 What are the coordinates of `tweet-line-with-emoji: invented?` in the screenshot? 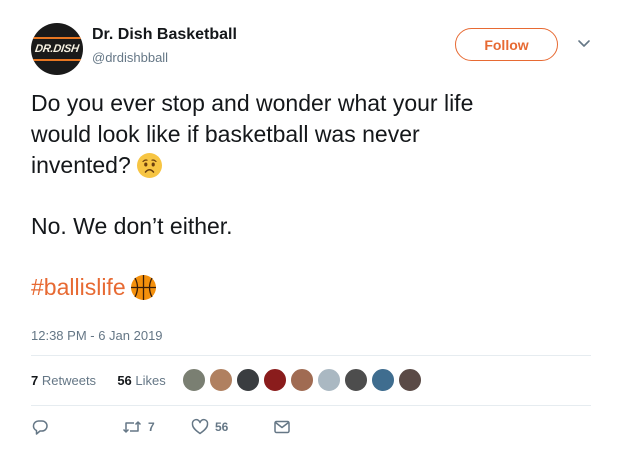 It's located at (311, 165).